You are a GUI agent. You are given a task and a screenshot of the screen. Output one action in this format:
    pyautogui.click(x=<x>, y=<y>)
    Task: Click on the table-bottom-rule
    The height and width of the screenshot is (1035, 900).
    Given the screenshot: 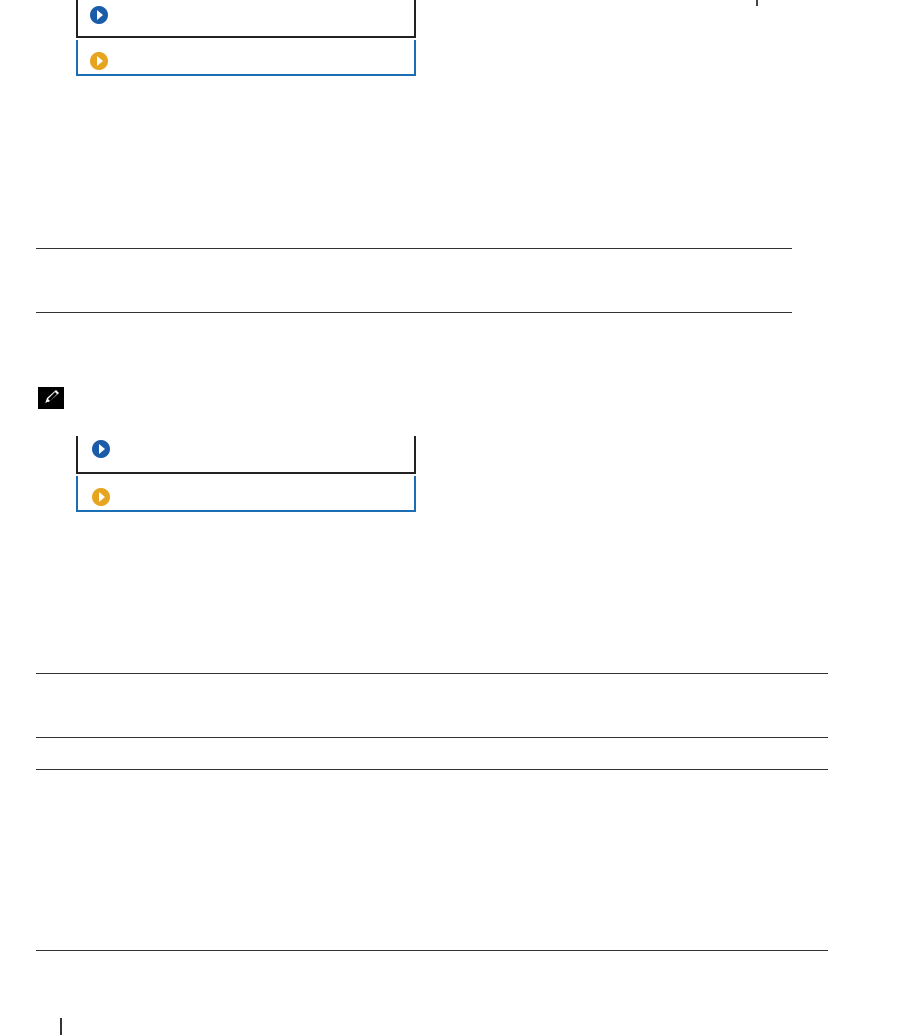 What is the action you would take?
    pyautogui.click(x=432, y=950)
    